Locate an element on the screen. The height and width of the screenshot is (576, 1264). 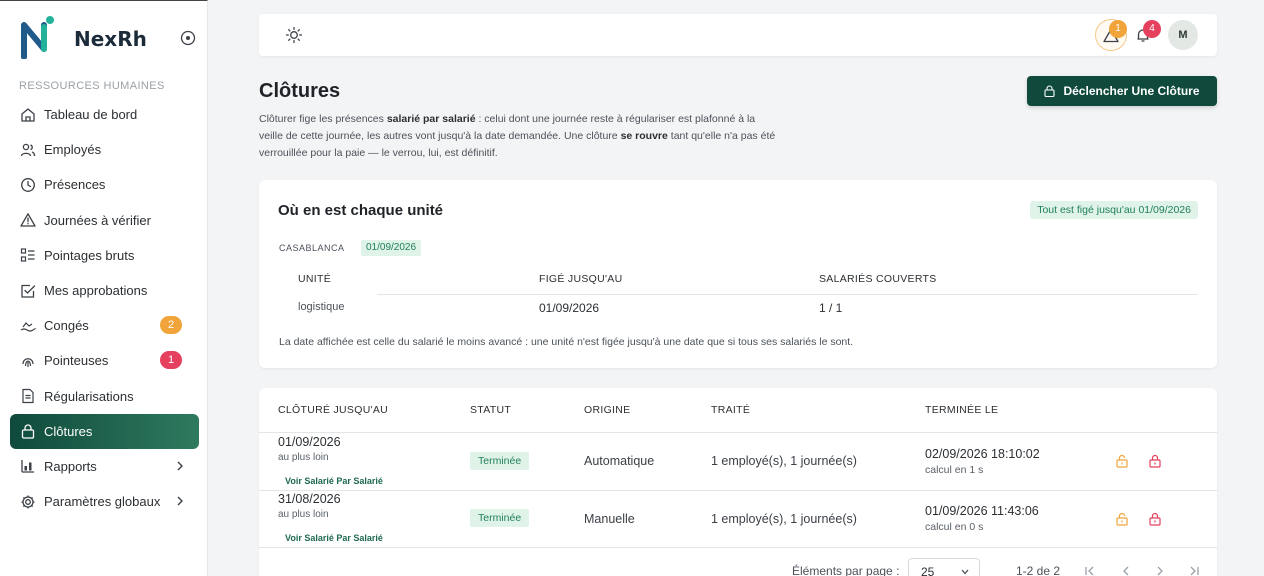
units-header-frozen: FIGÉ JUSQU'AU is located at coordinates (581, 279).